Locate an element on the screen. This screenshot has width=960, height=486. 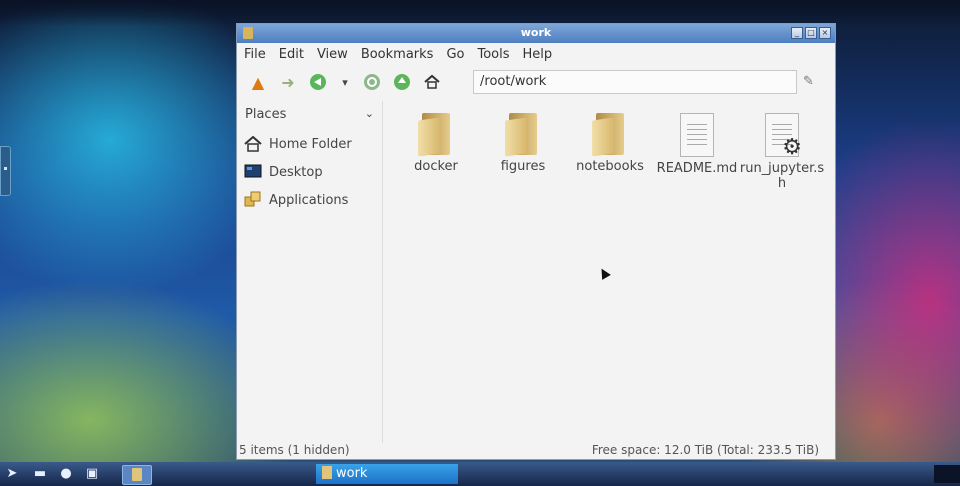
menu-tools: Tools is located at coordinates (493, 54).